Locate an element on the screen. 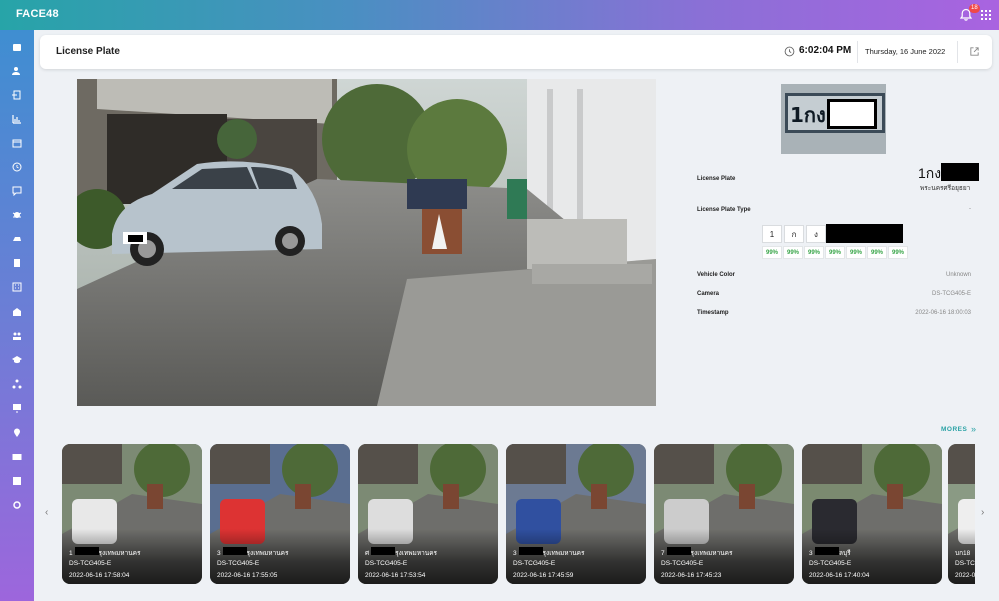 Image resolution: width=999 pixels, height=601 pixels. history-time: 2022-06-16 17:53:54 is located at coordinates (395, 575).